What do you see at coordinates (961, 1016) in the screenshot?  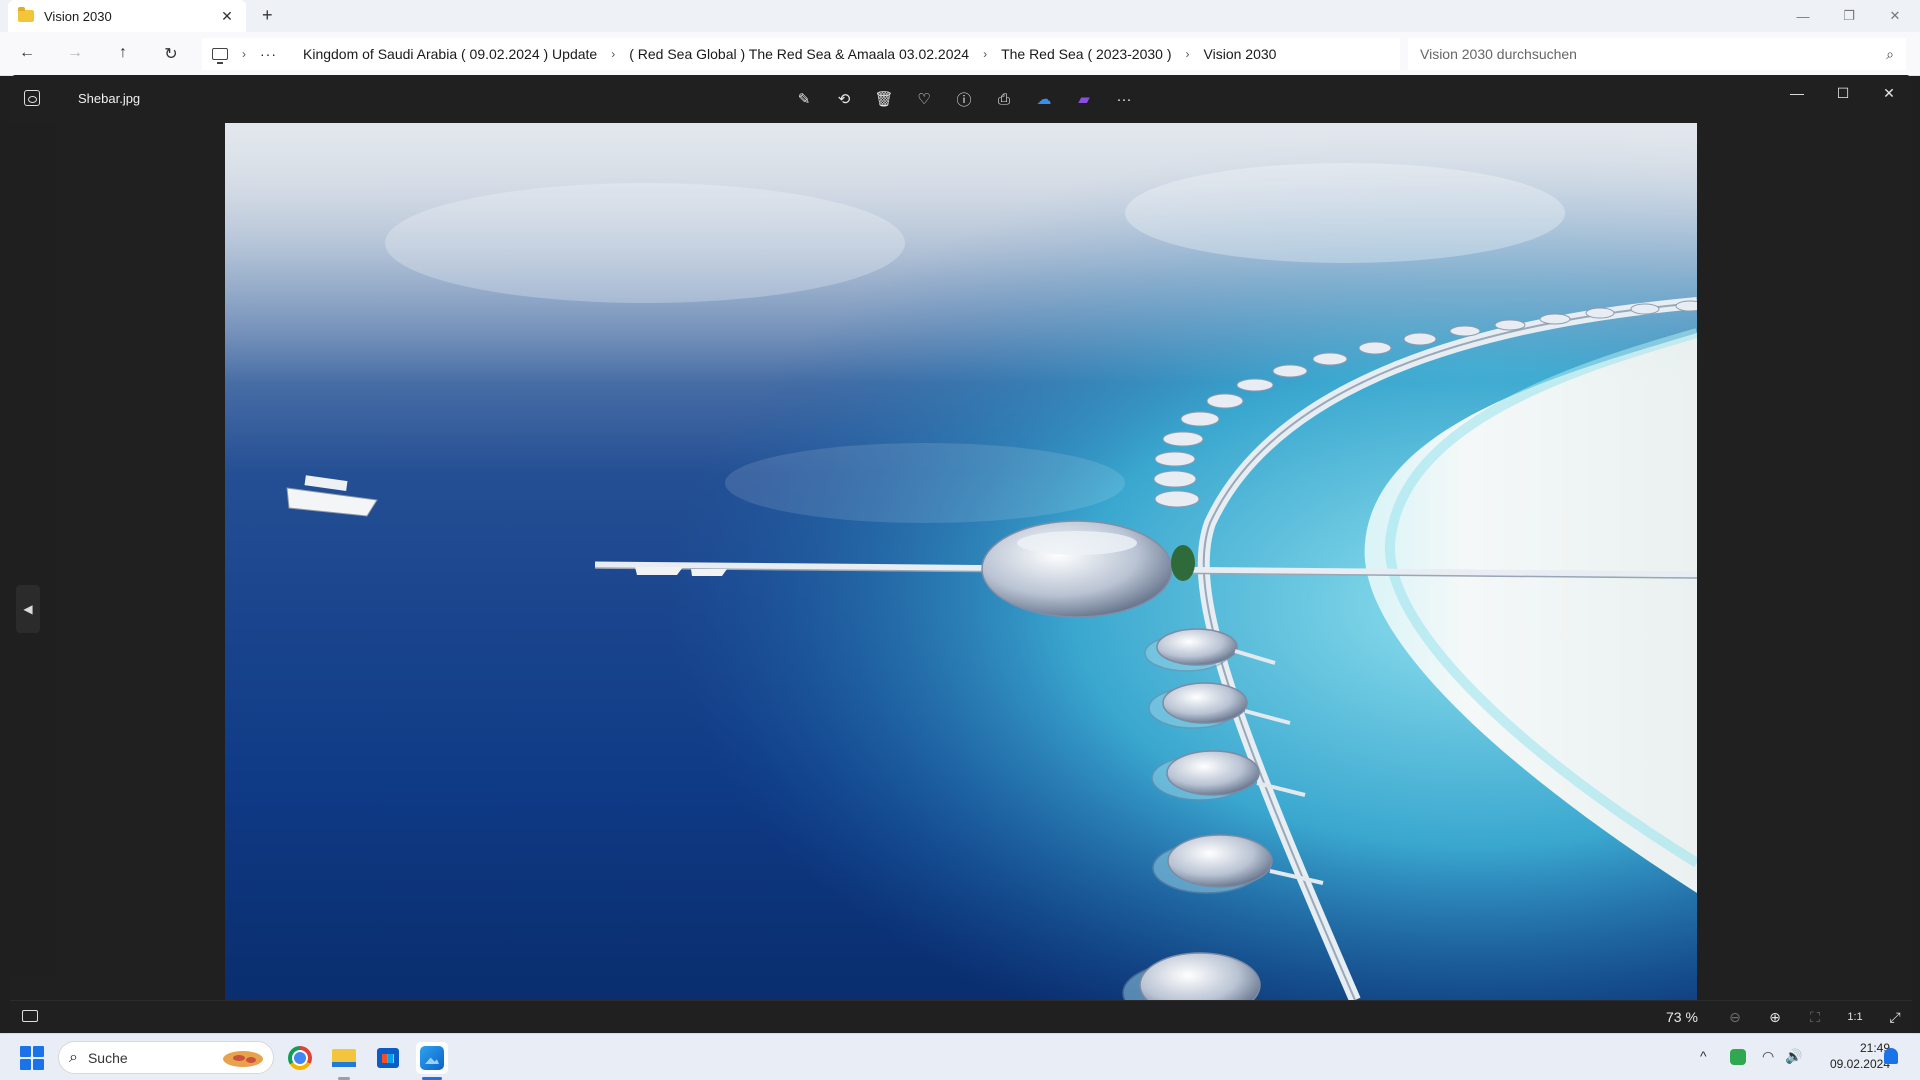 I see `viewer-status-bar: 73 % ⊖ ⊕ ⛶ 1:1 ⤢` at bounding box center [961, 1016].